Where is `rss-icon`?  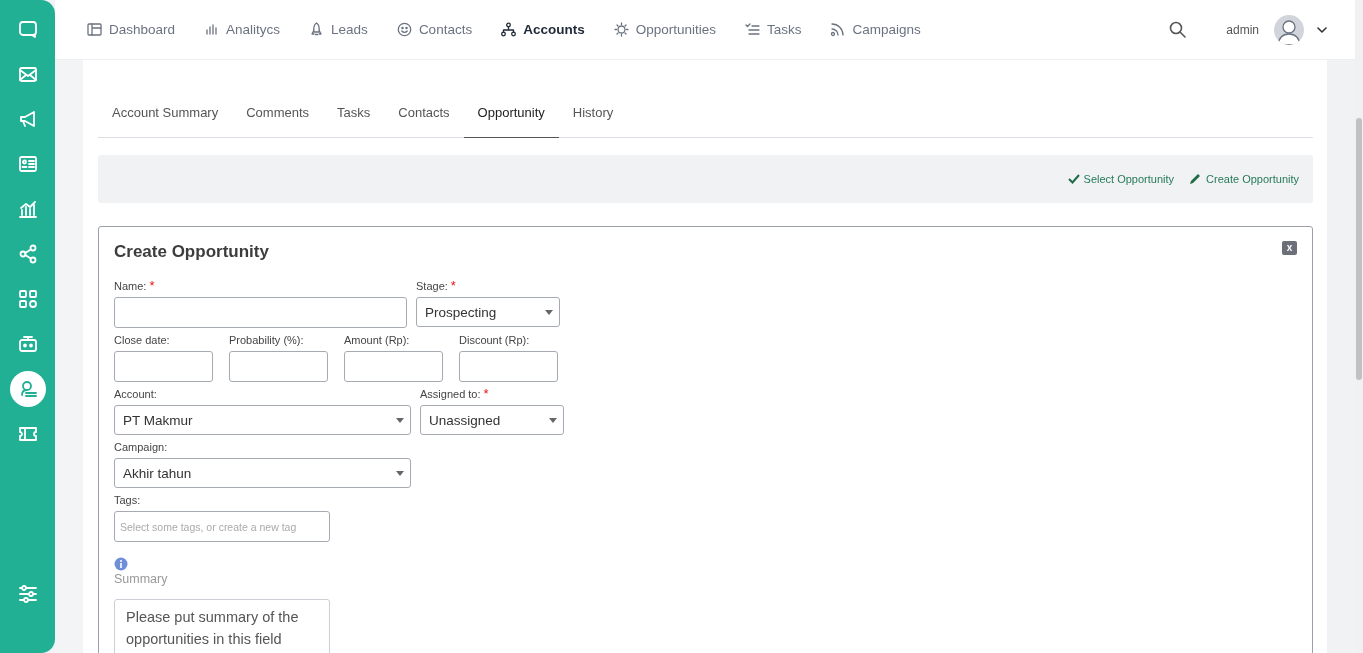
rss-icon is located at coordinates (838, 29).